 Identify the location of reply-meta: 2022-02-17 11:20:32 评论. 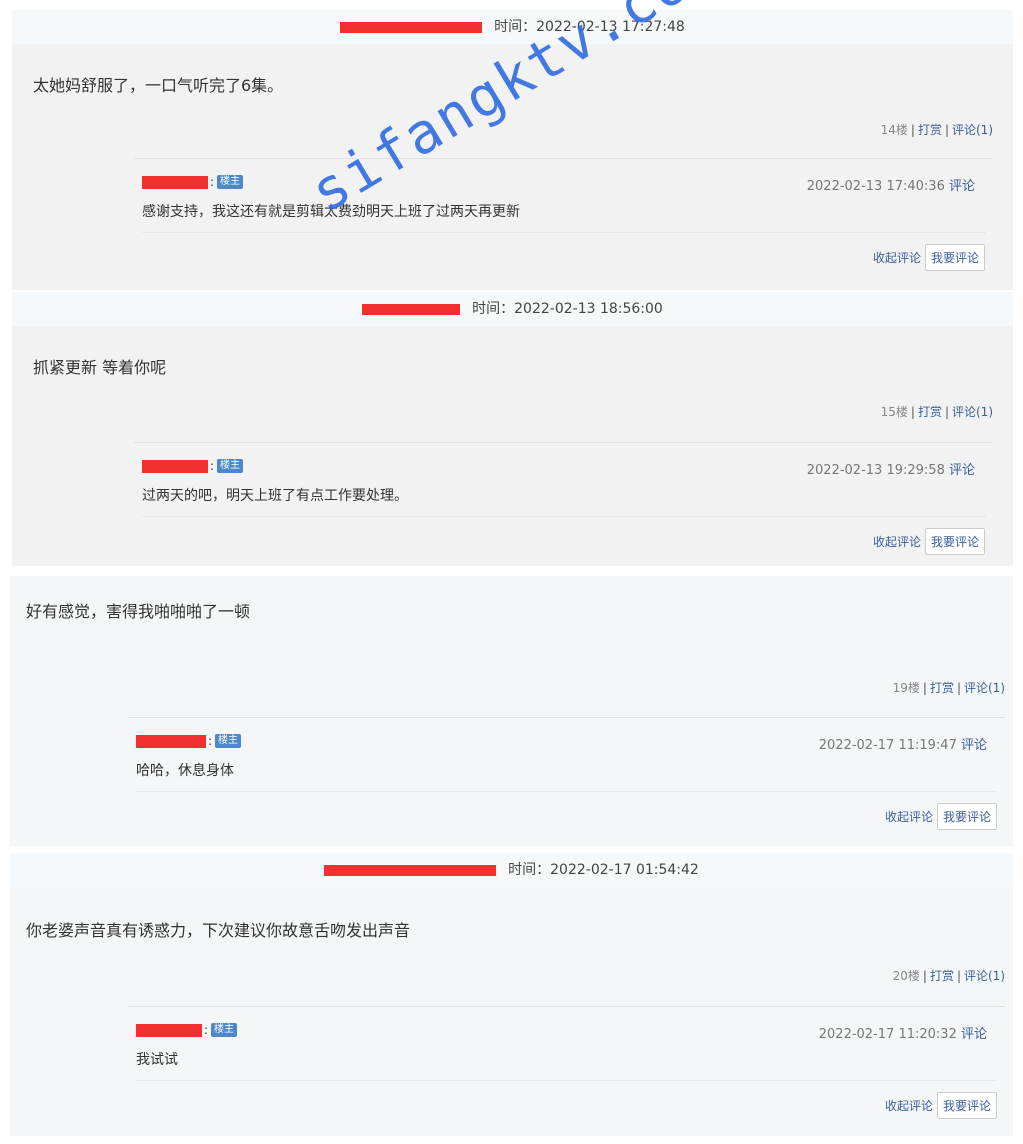
(903, 1032).